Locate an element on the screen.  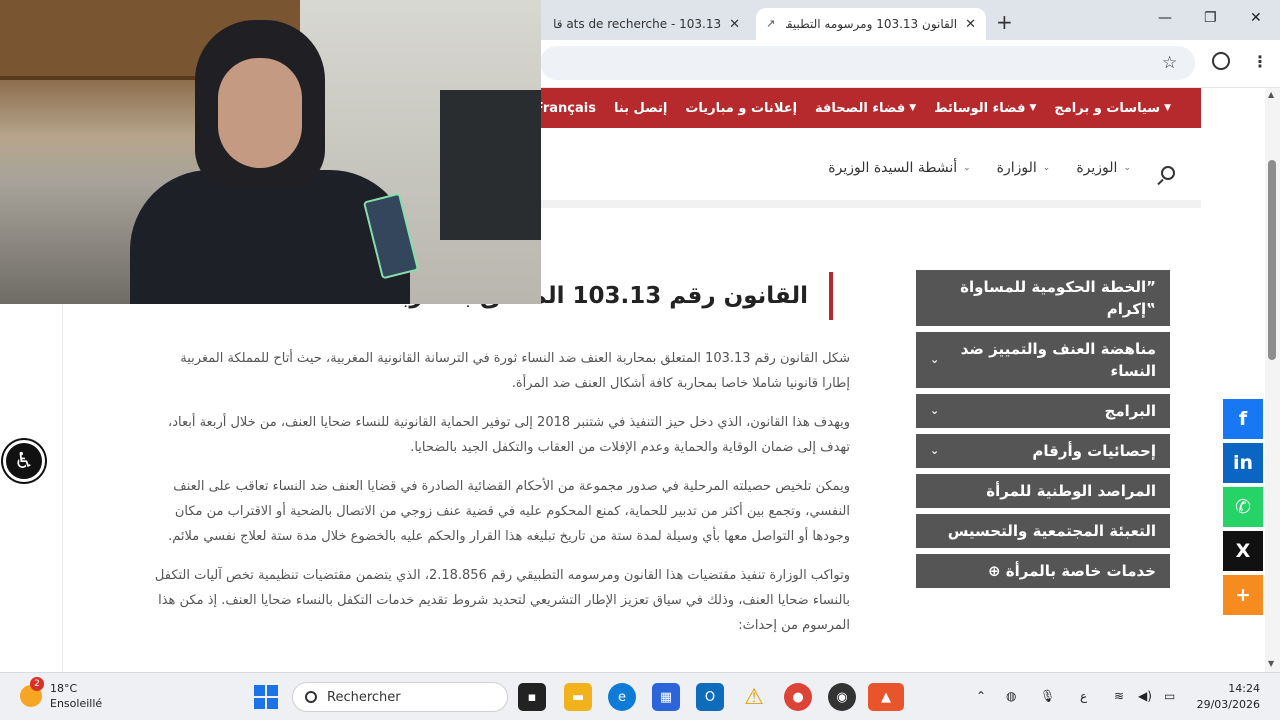
tab-title: القانون 103.13 ومرسومه التطبيقي is located at coordinates (872, 24).